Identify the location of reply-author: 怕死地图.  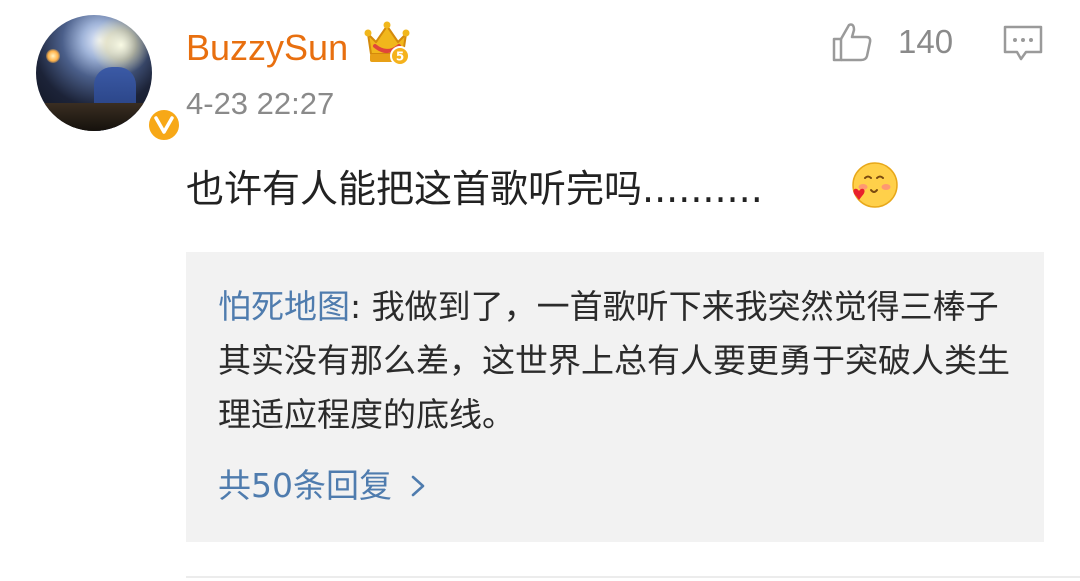
(284, 306).